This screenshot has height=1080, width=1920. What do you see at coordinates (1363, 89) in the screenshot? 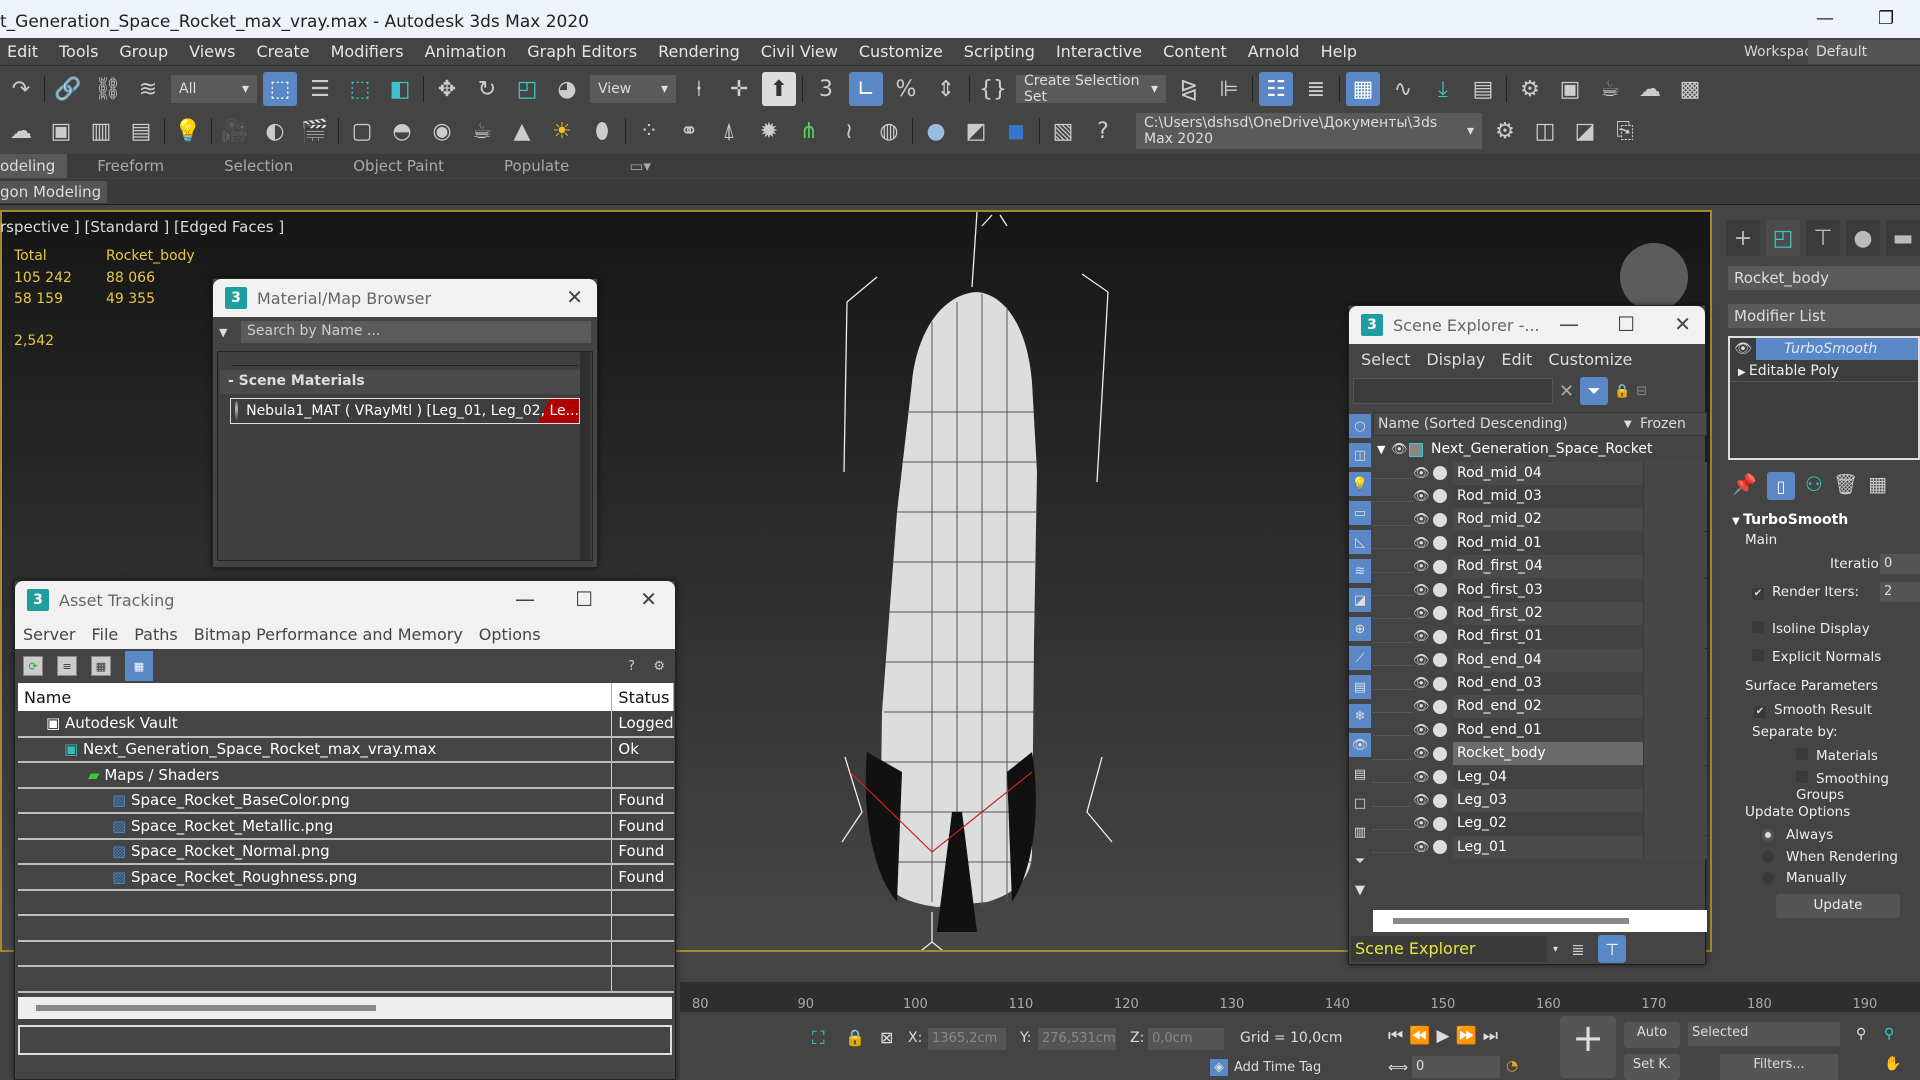
I see `ribbon-toggle-icon: ▦` at bounding box center [1363, 89].